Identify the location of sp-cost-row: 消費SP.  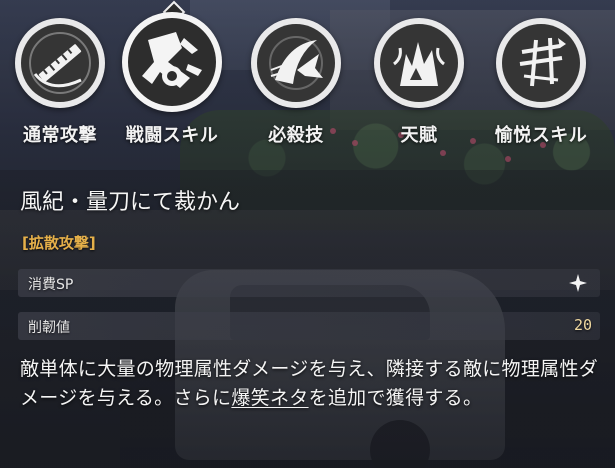
(309, 283).